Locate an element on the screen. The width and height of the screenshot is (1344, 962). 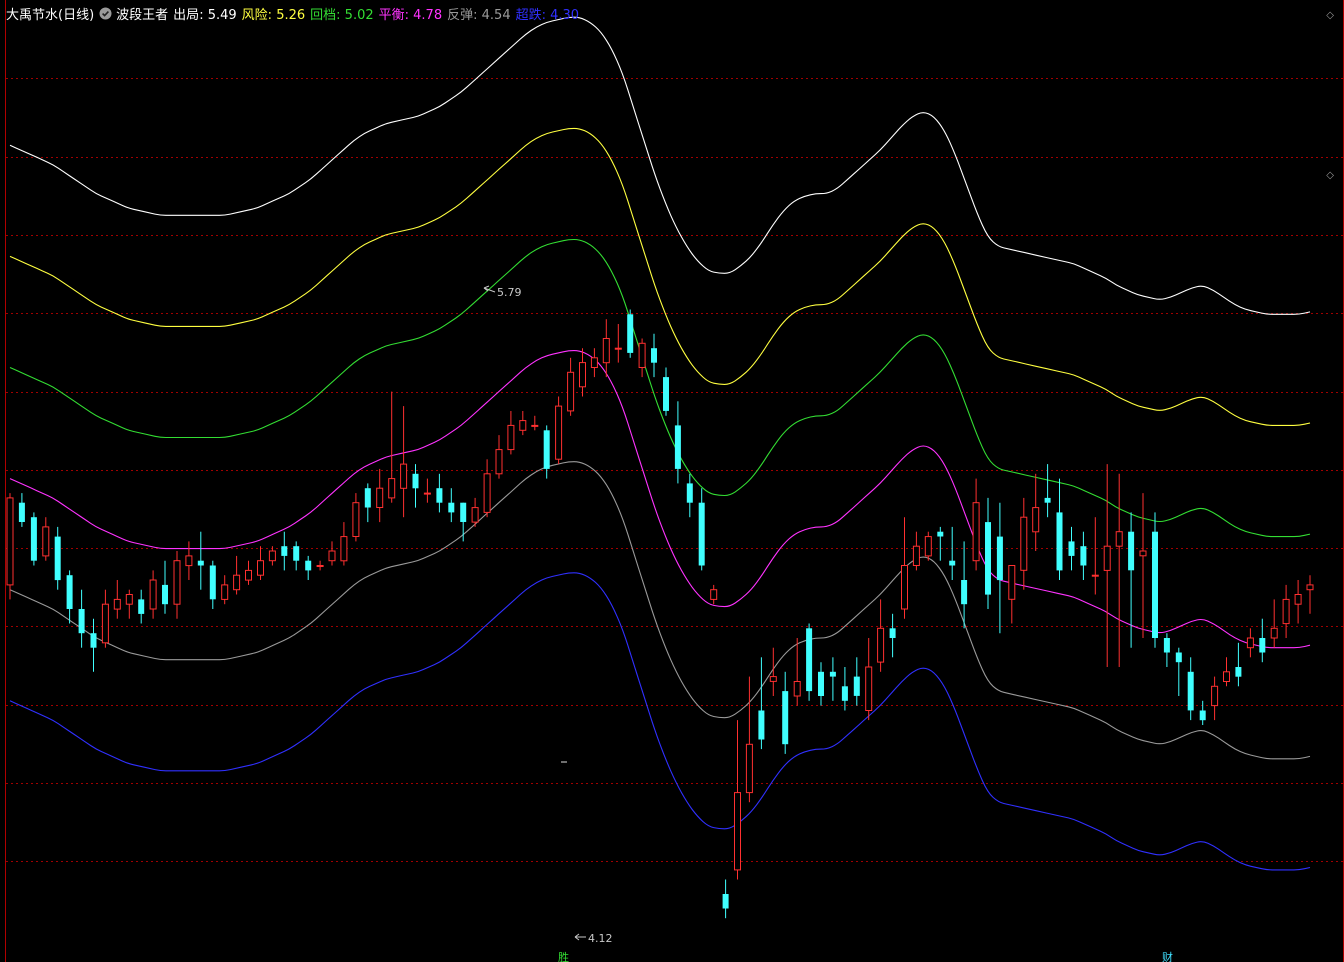
bottom-label-wealth: 财 is located at coordinates (1167, 956).